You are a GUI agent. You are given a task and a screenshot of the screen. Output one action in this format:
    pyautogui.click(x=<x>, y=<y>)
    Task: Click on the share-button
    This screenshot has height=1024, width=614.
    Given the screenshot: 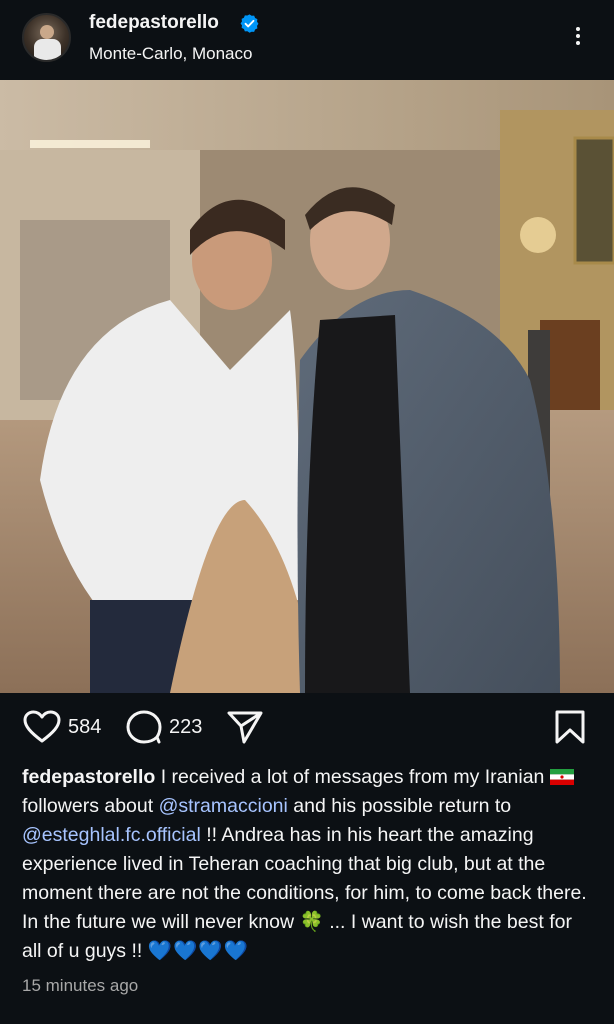 What is the action you would take?
    pyautogui.click(x=245, y=727)
    